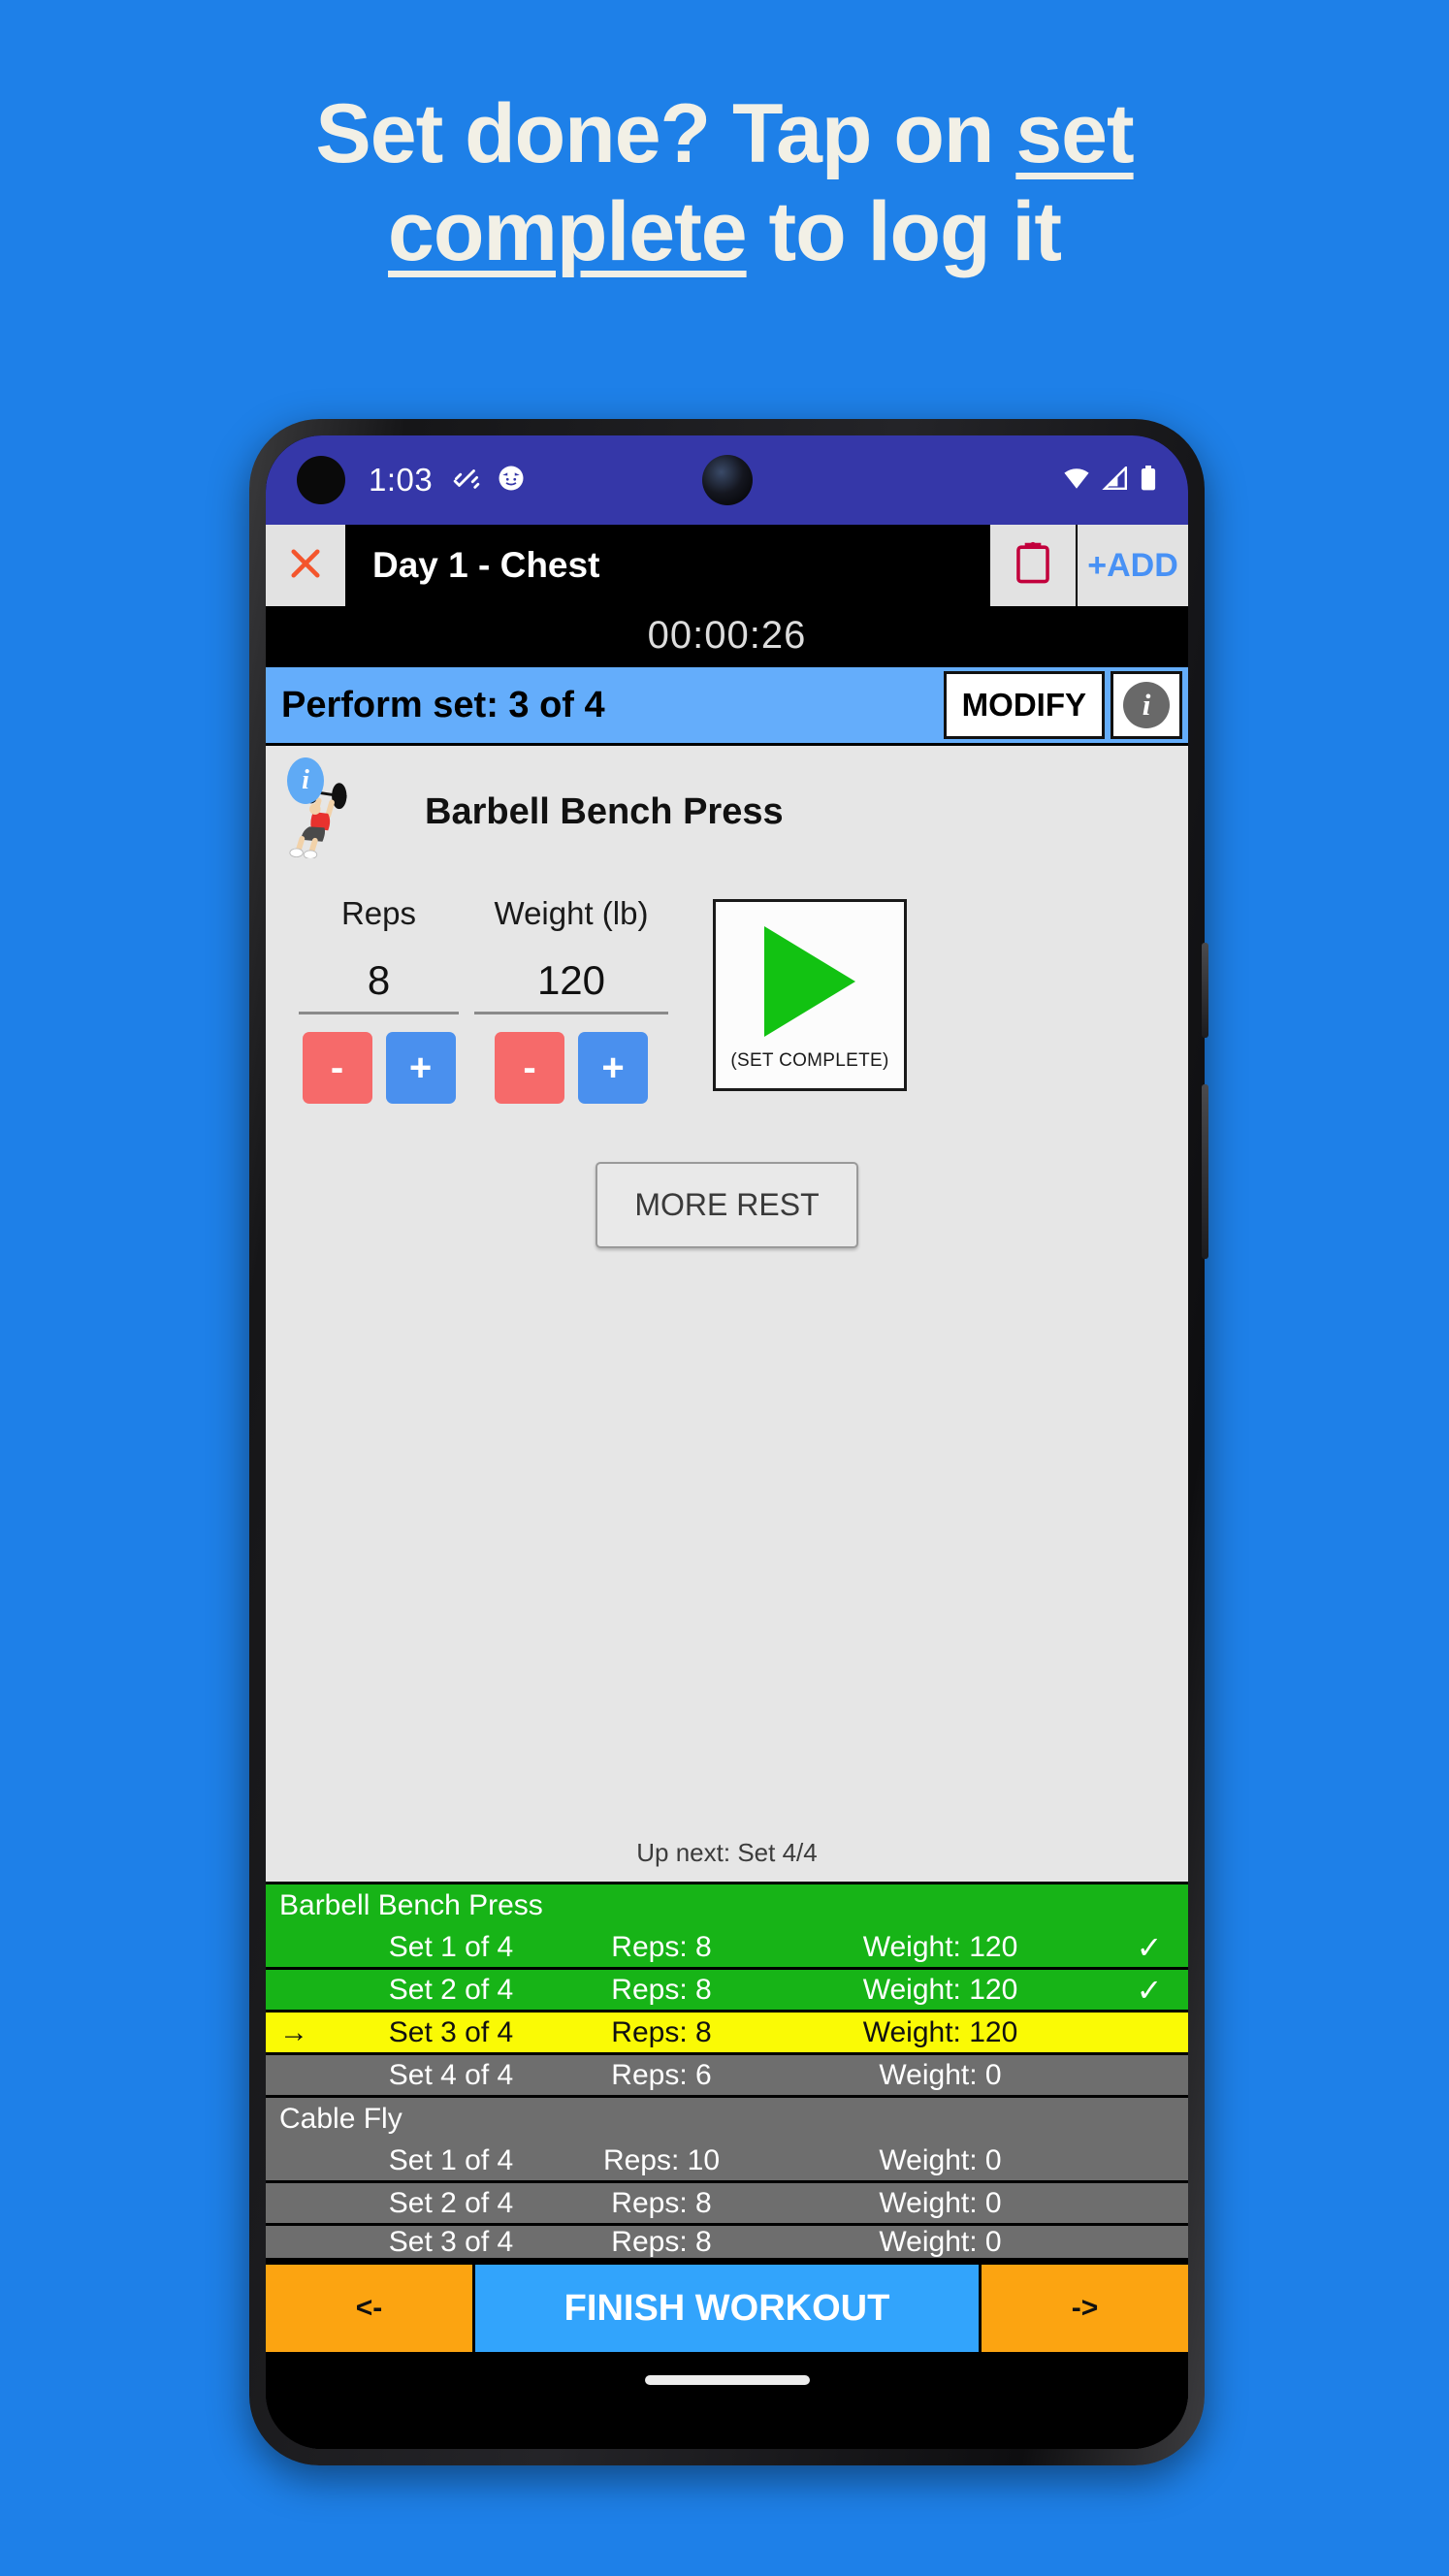 Image resolution: width=1449 pixels, height=2576 pixels. Describe the element at coordinates (401, 480) in the screenshot. I see `status-bar-clock: 1:03` at that location.